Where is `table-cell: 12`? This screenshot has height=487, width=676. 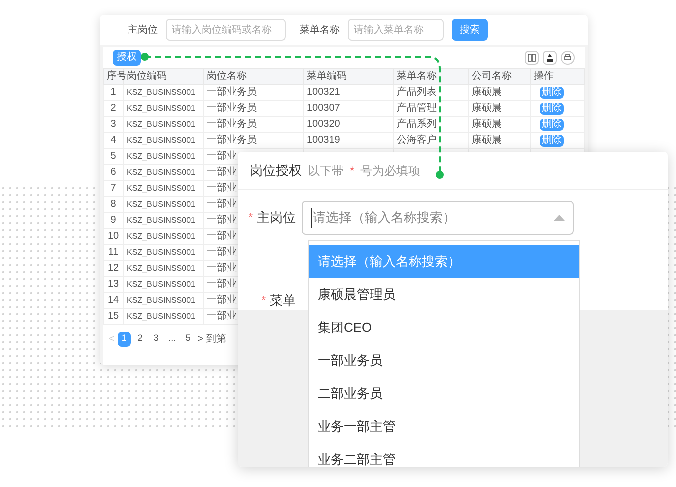 table-cell: 12 is located at coordinates (114, 268).